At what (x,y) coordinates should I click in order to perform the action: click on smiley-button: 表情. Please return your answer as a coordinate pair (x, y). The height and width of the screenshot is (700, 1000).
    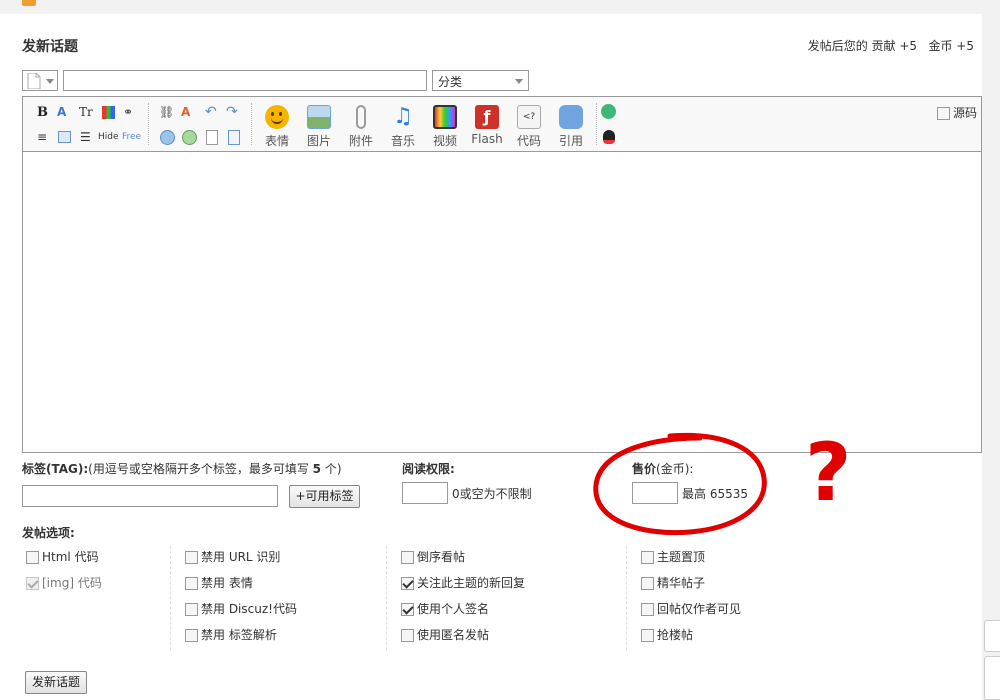
    Looking at the image, I should click on (277, 127).